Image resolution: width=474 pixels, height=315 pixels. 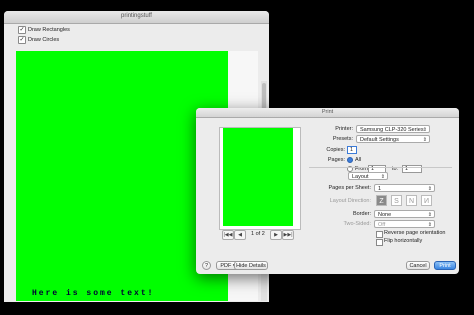 I want to click on border-label: Border:, so click(x=361, y=214).